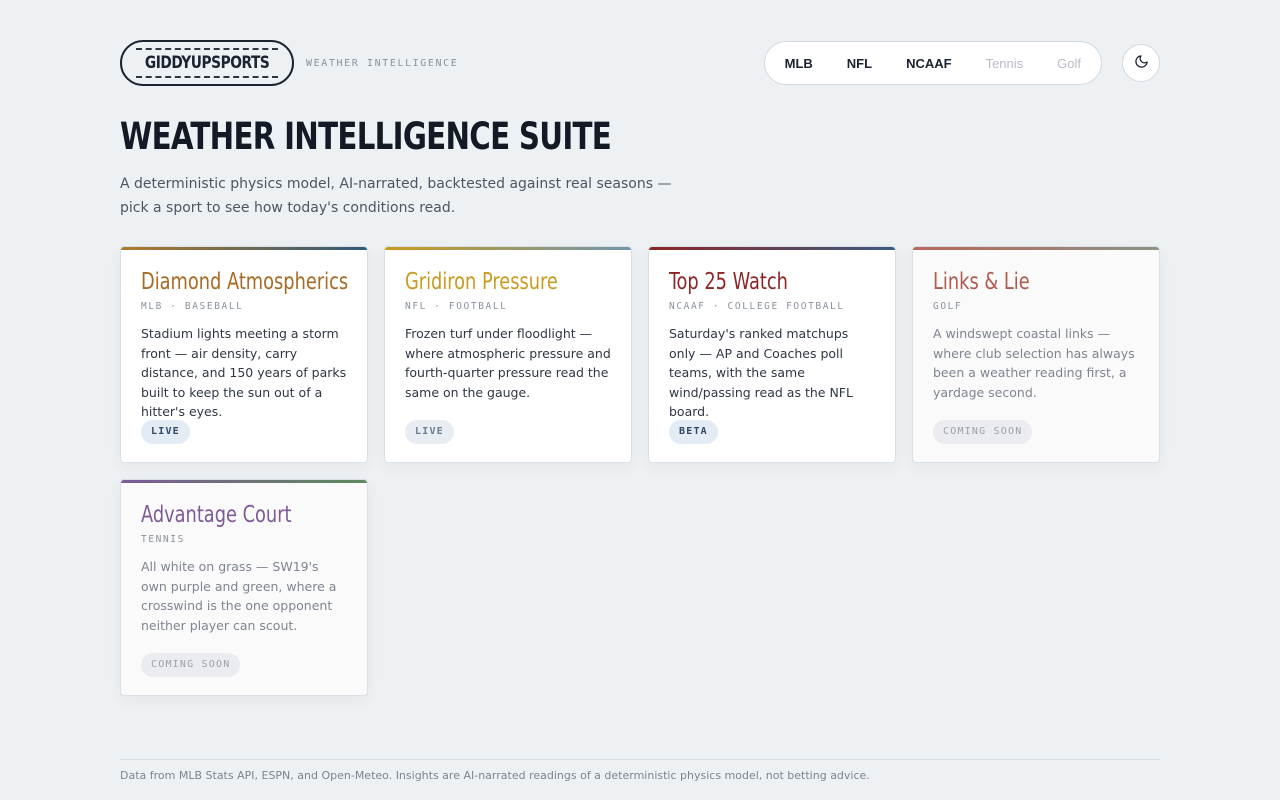  I want to click on moon-icon, so click(1141, 63).